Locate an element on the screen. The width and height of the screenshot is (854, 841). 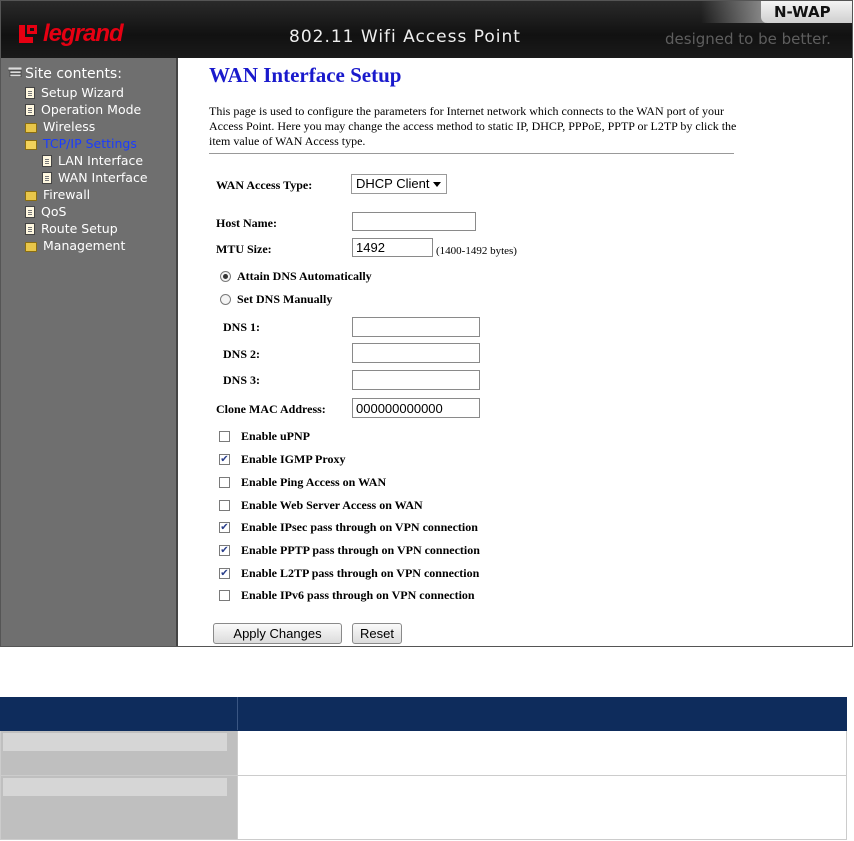
page-title: WAN Interface Setup is located at coordinates (305, 75).